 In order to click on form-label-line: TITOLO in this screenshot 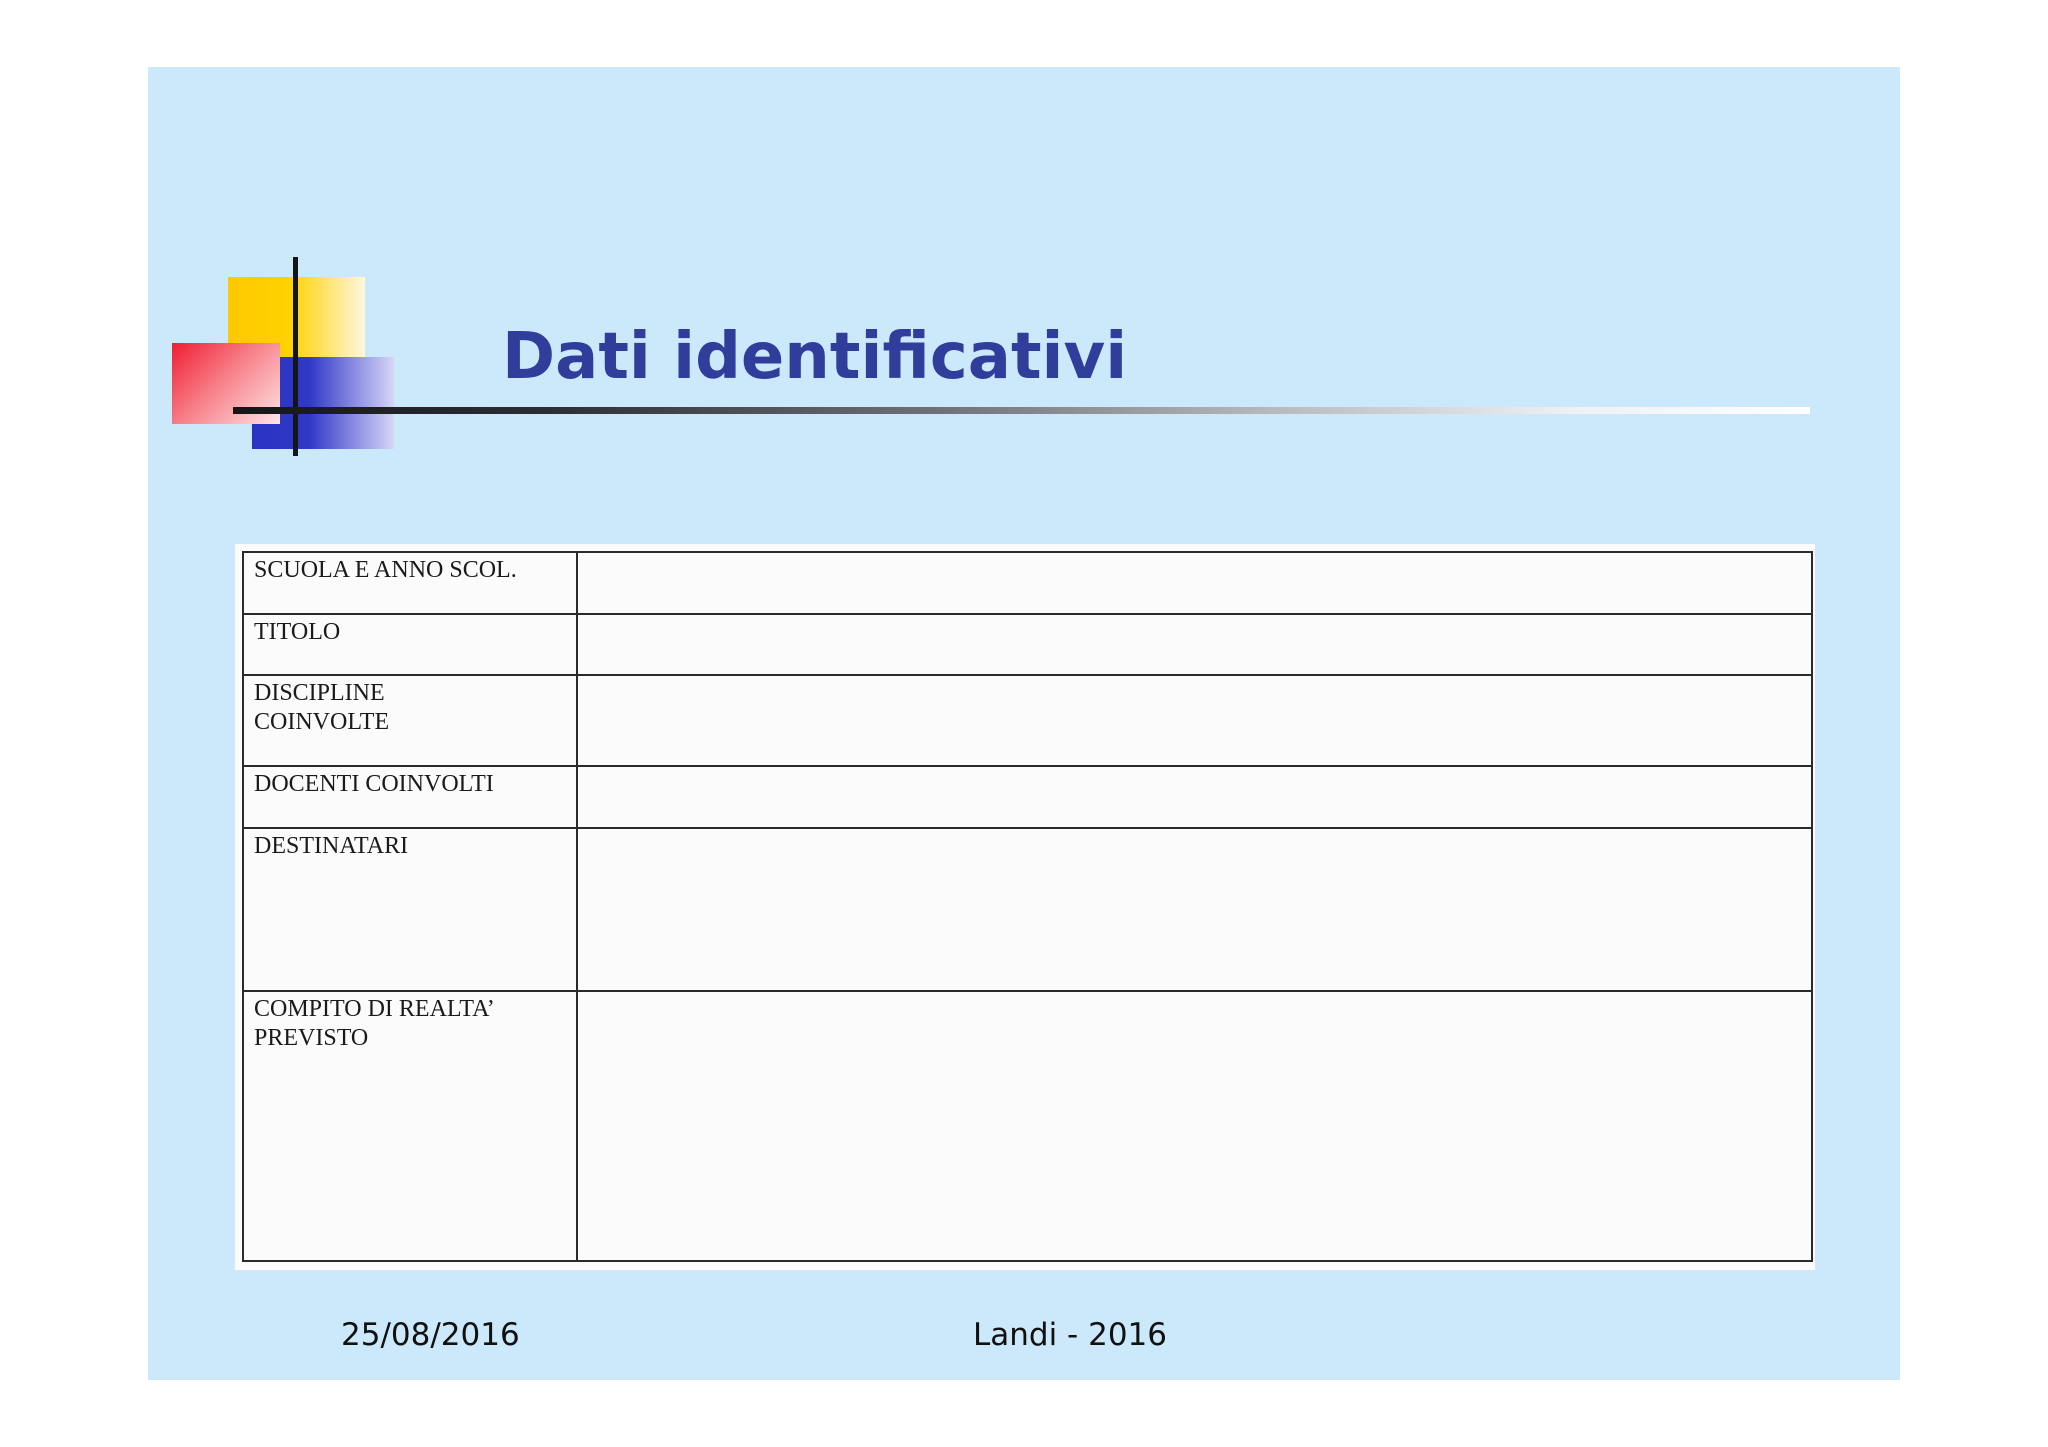, I will do `click(297, 632)`.